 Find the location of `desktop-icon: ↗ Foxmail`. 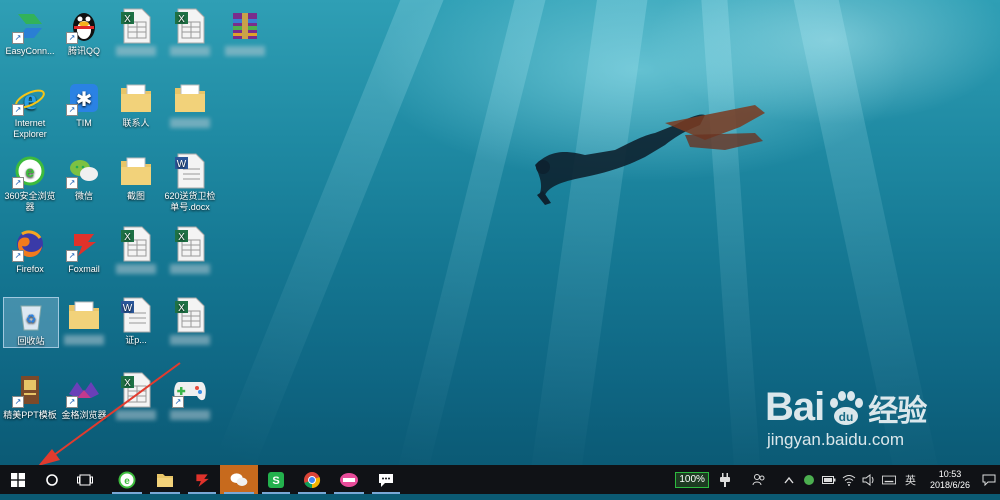

desktop-icon: ↗ Foxmail is located at coordinates (84, 250).